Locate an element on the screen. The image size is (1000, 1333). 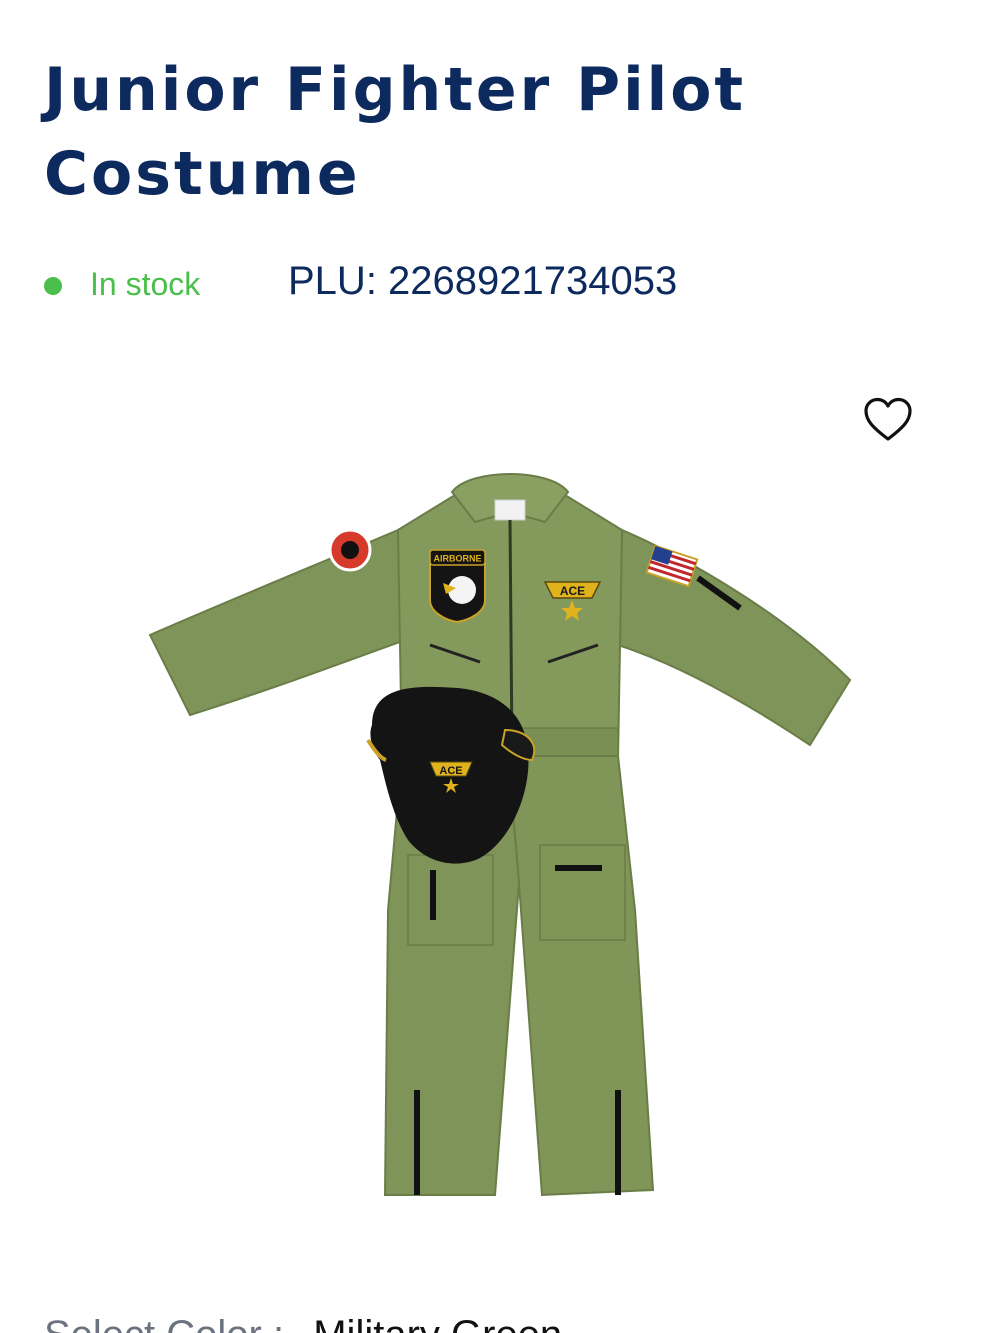
product-status-row: In stock PLU: 2268921734053 is located at coordinates (494, 281).